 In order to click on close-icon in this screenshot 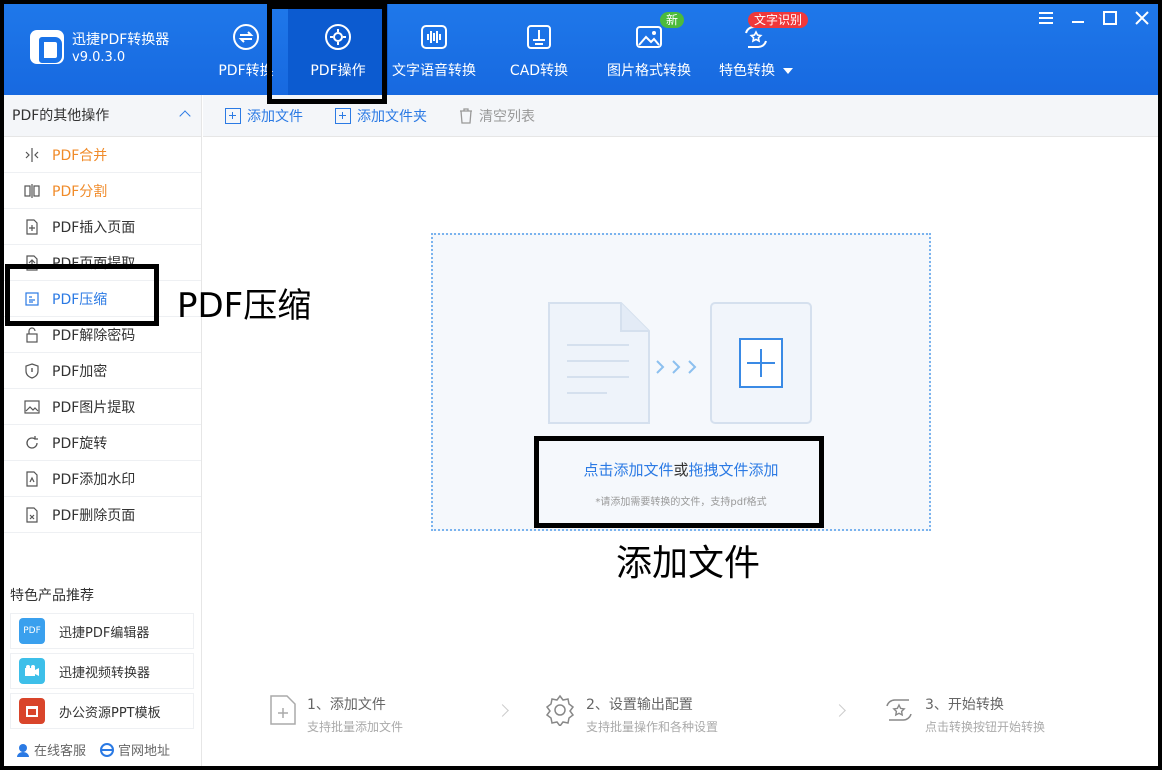, I will do `click(1142, 18)`.